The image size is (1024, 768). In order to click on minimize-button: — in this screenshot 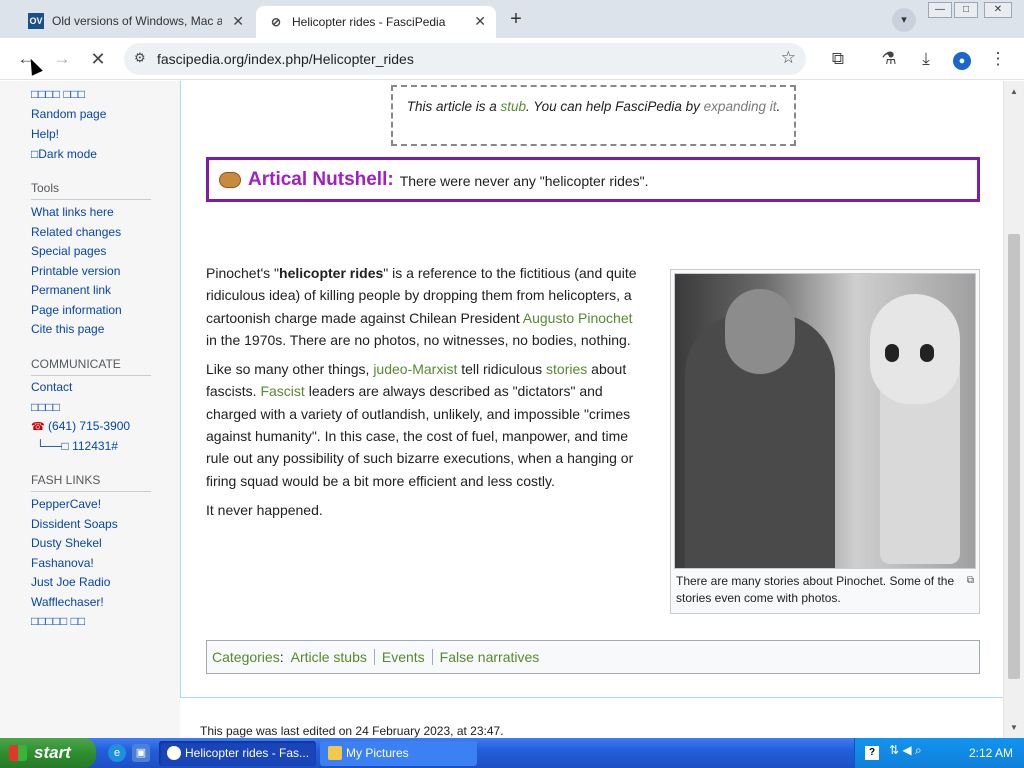, I will do `click(940, 10)`.